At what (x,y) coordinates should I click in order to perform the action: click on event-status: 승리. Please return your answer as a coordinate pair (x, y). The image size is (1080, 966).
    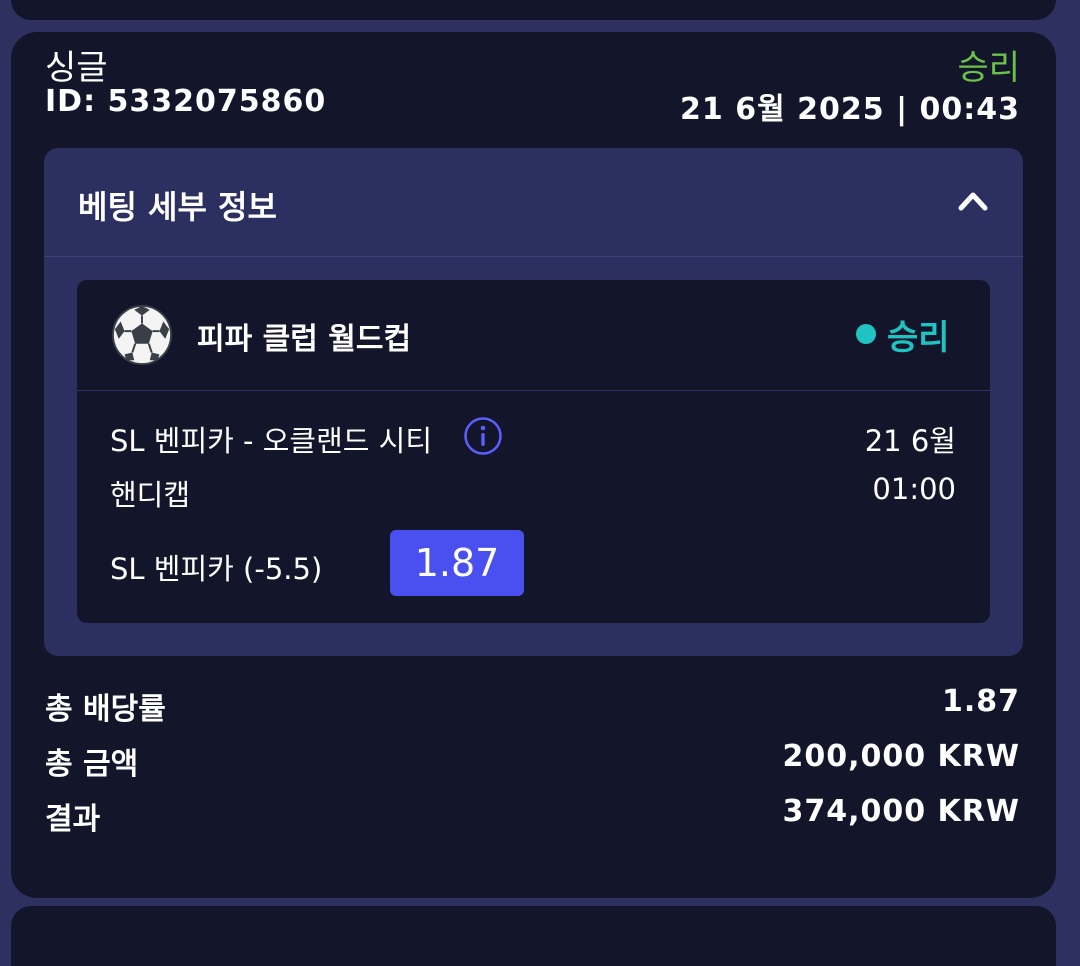
    Looking at the image, I should click on (918, 338).